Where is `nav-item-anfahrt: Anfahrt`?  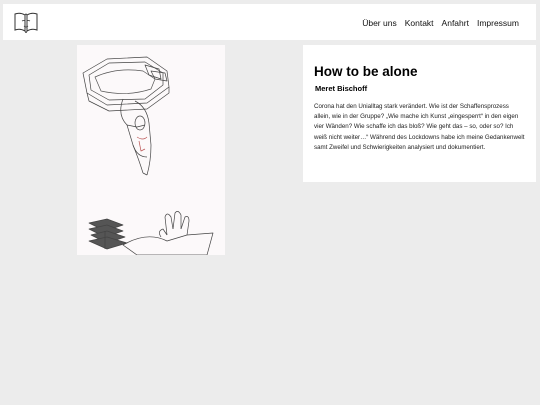 nav-item-anfahrt: Anfahrt is located at coordinates (455, 23).